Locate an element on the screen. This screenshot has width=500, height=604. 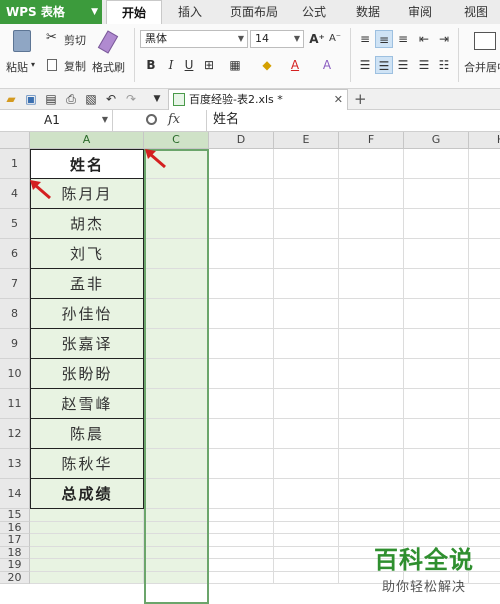
row-header: 12 is located at coordinates (15, 434).